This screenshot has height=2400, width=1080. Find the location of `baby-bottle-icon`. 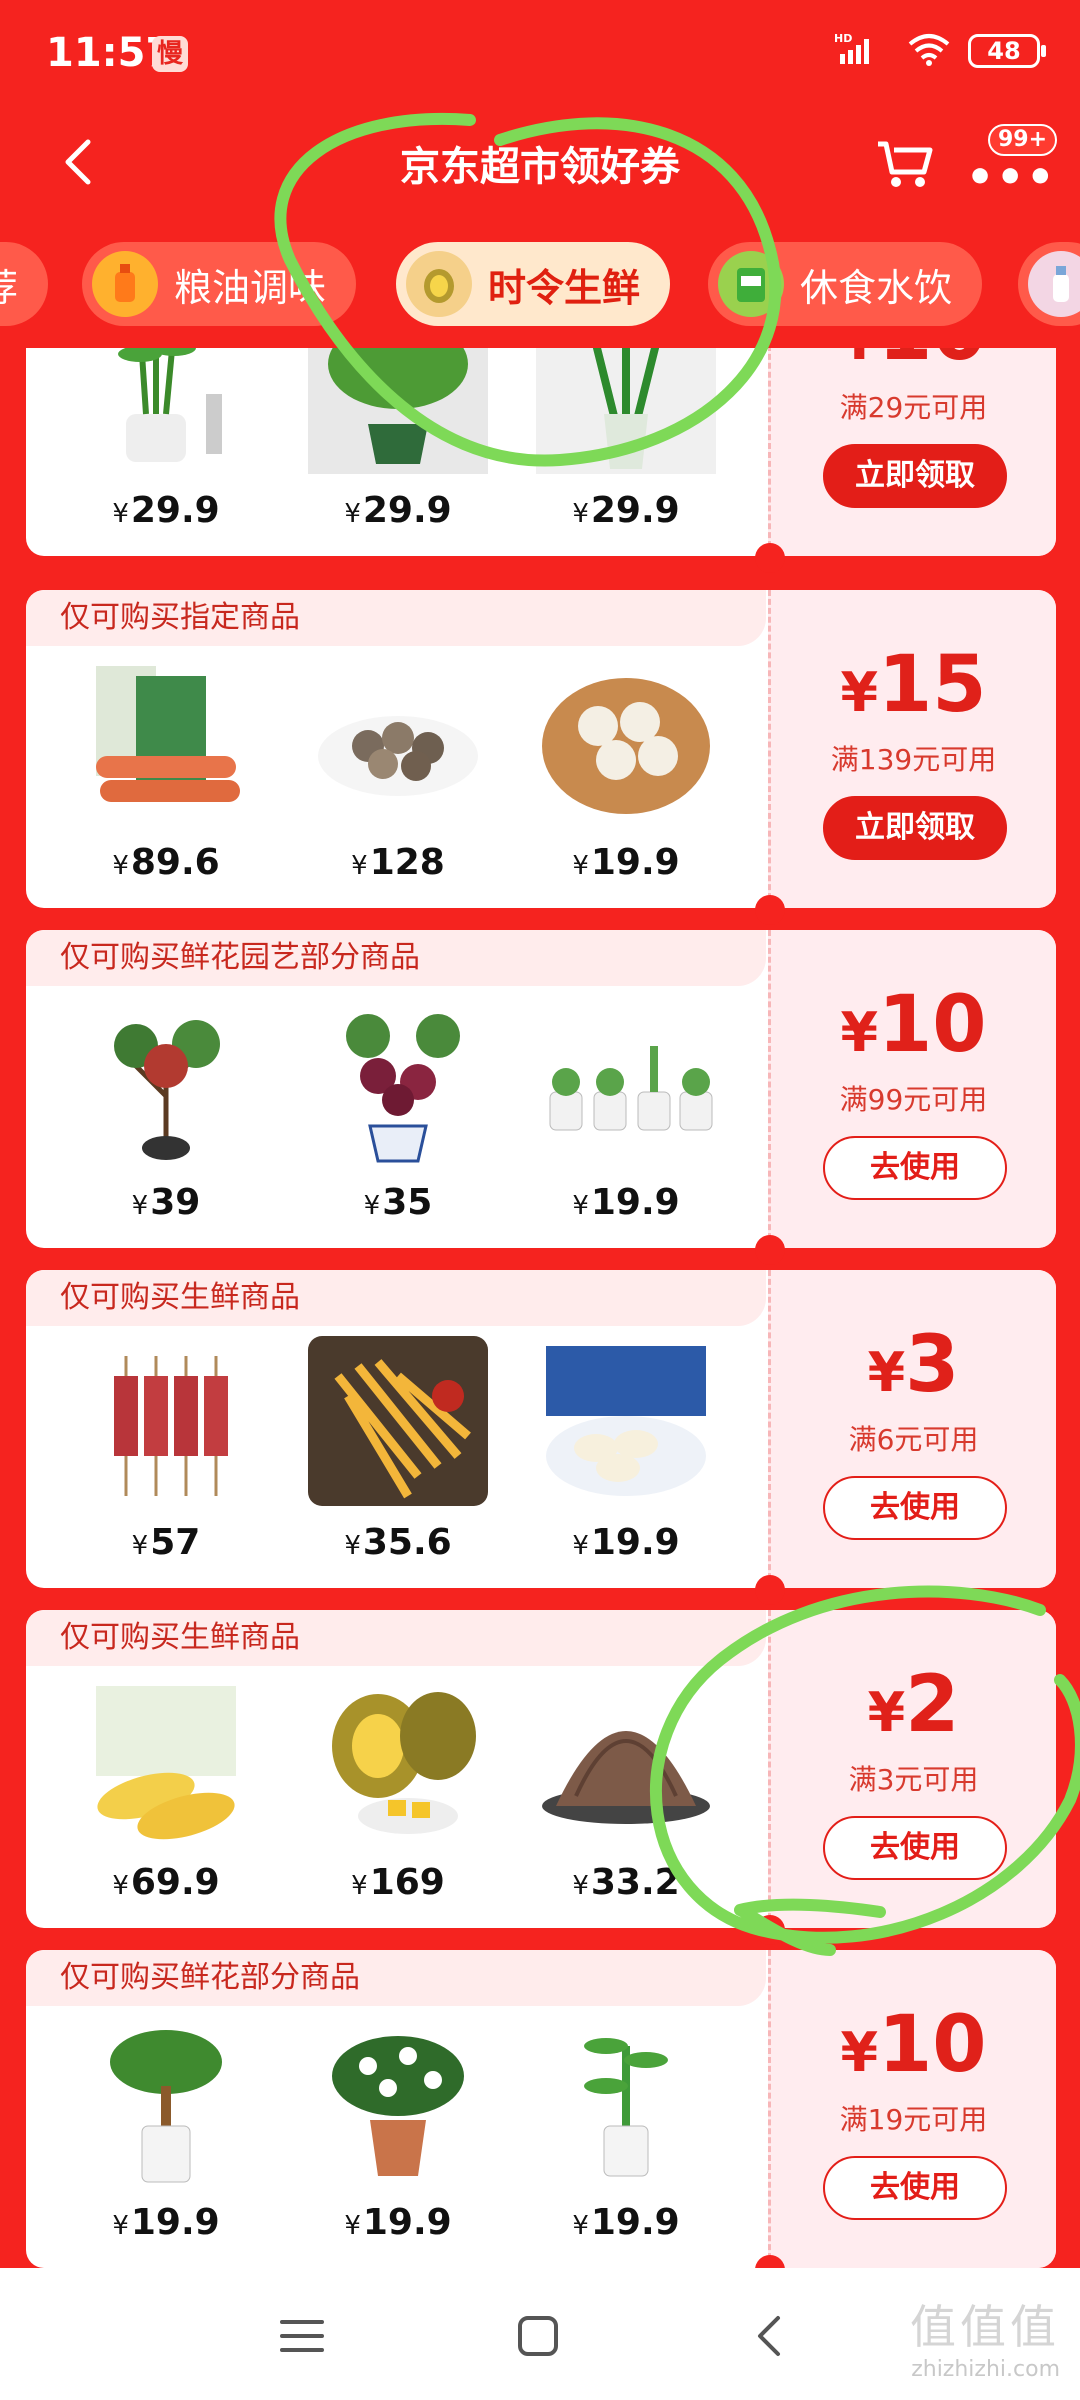

baby-bottle-icon is located at coordinates (1054, 284).